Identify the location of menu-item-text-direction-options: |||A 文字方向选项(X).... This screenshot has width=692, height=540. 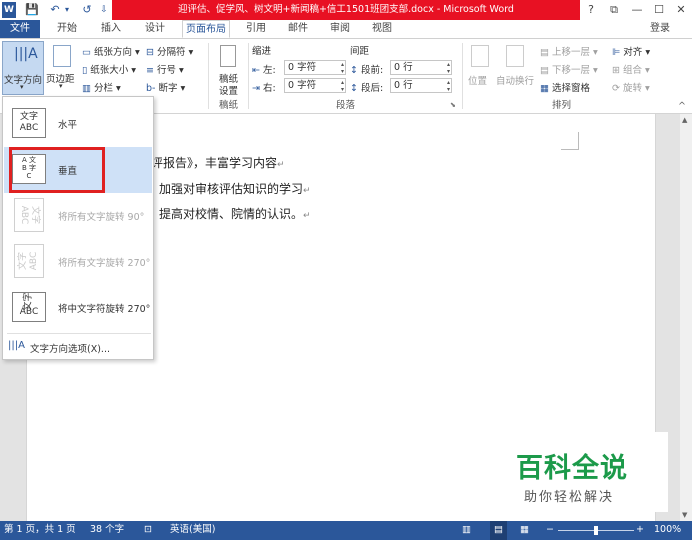
(78, 347).